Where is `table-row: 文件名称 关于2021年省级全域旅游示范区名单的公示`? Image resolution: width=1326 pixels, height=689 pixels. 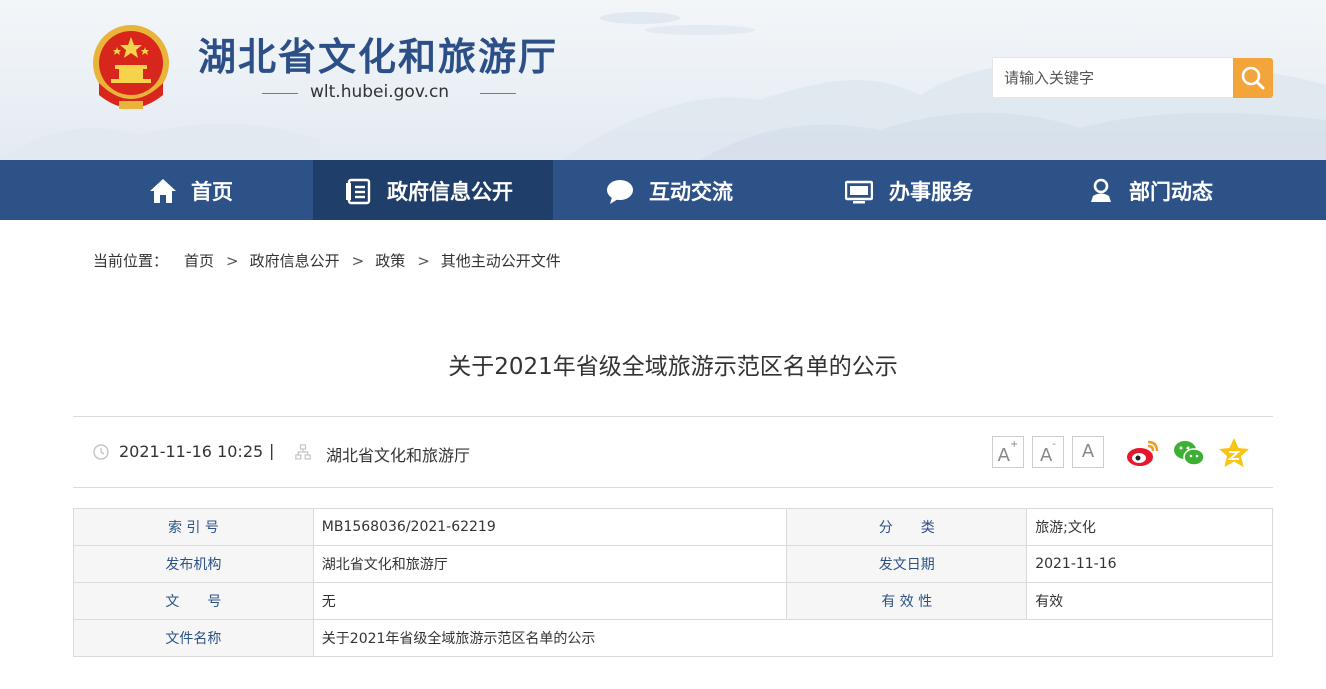
table-row: 文件名称 关于2021年省级全域旅游示范区名单的公示 is located at coordinates (673, 638).